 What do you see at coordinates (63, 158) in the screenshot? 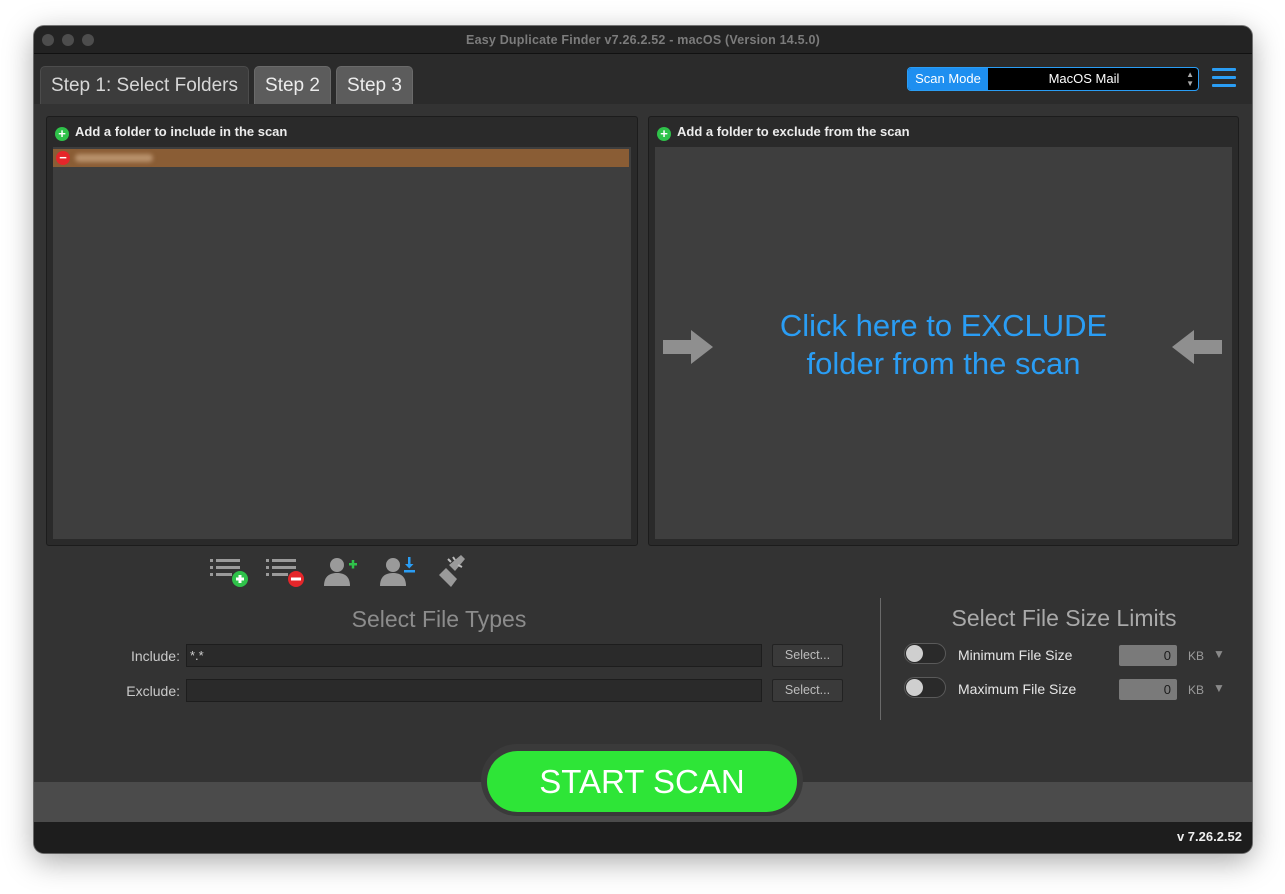
I see `remove-folder-icon: −` at bounding box center [63, 158].